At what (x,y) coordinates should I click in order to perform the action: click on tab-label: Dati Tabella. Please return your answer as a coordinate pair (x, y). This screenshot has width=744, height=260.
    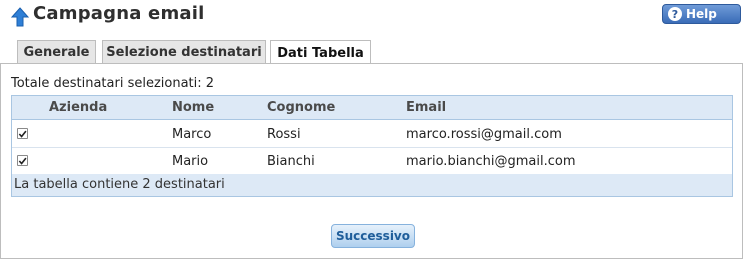
    Looking at the image, I should click on (320, 53).